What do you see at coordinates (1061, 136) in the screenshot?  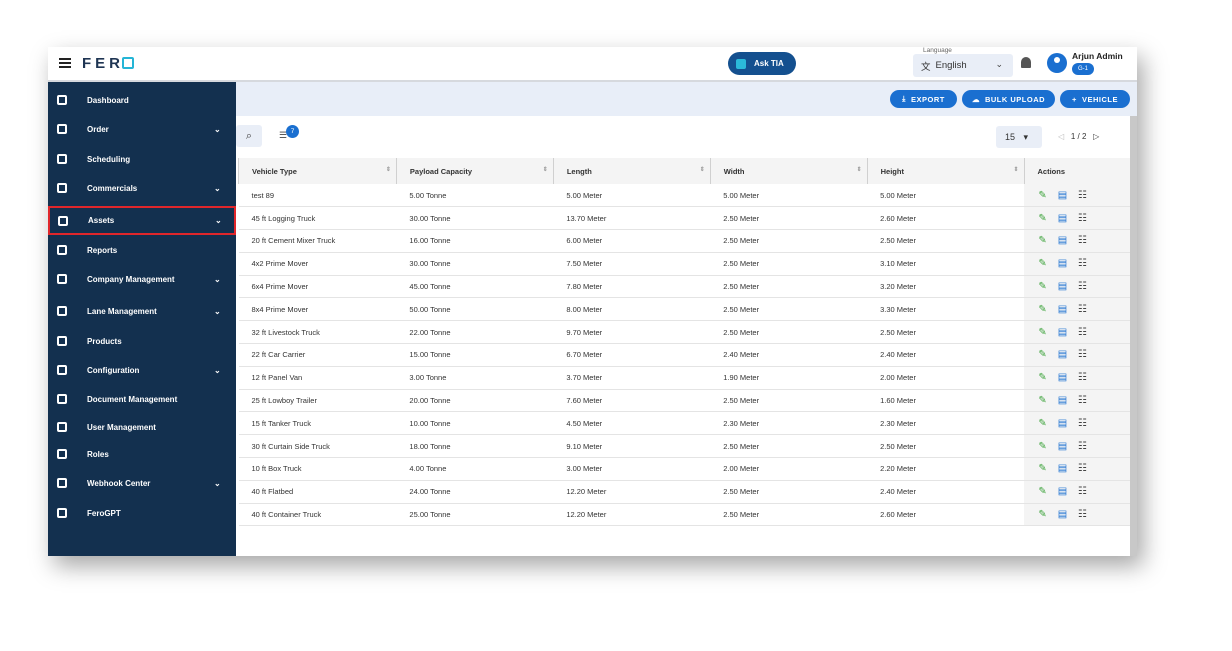 I see `prev-page-icon: ◁` at bounding box center [1061, 136].